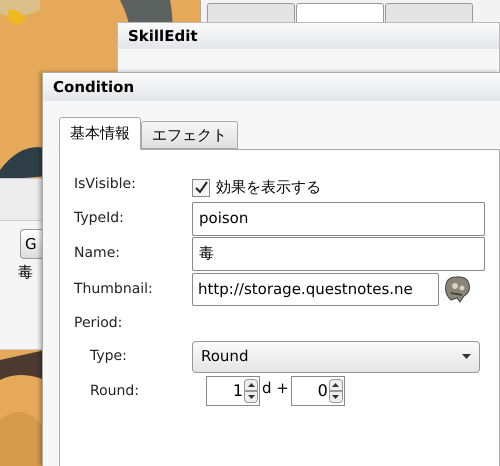  What do you see at coordinates (163, 36) in the screenshot?
I see `window-title: SkillEdit` at bounding box center [163, 36].